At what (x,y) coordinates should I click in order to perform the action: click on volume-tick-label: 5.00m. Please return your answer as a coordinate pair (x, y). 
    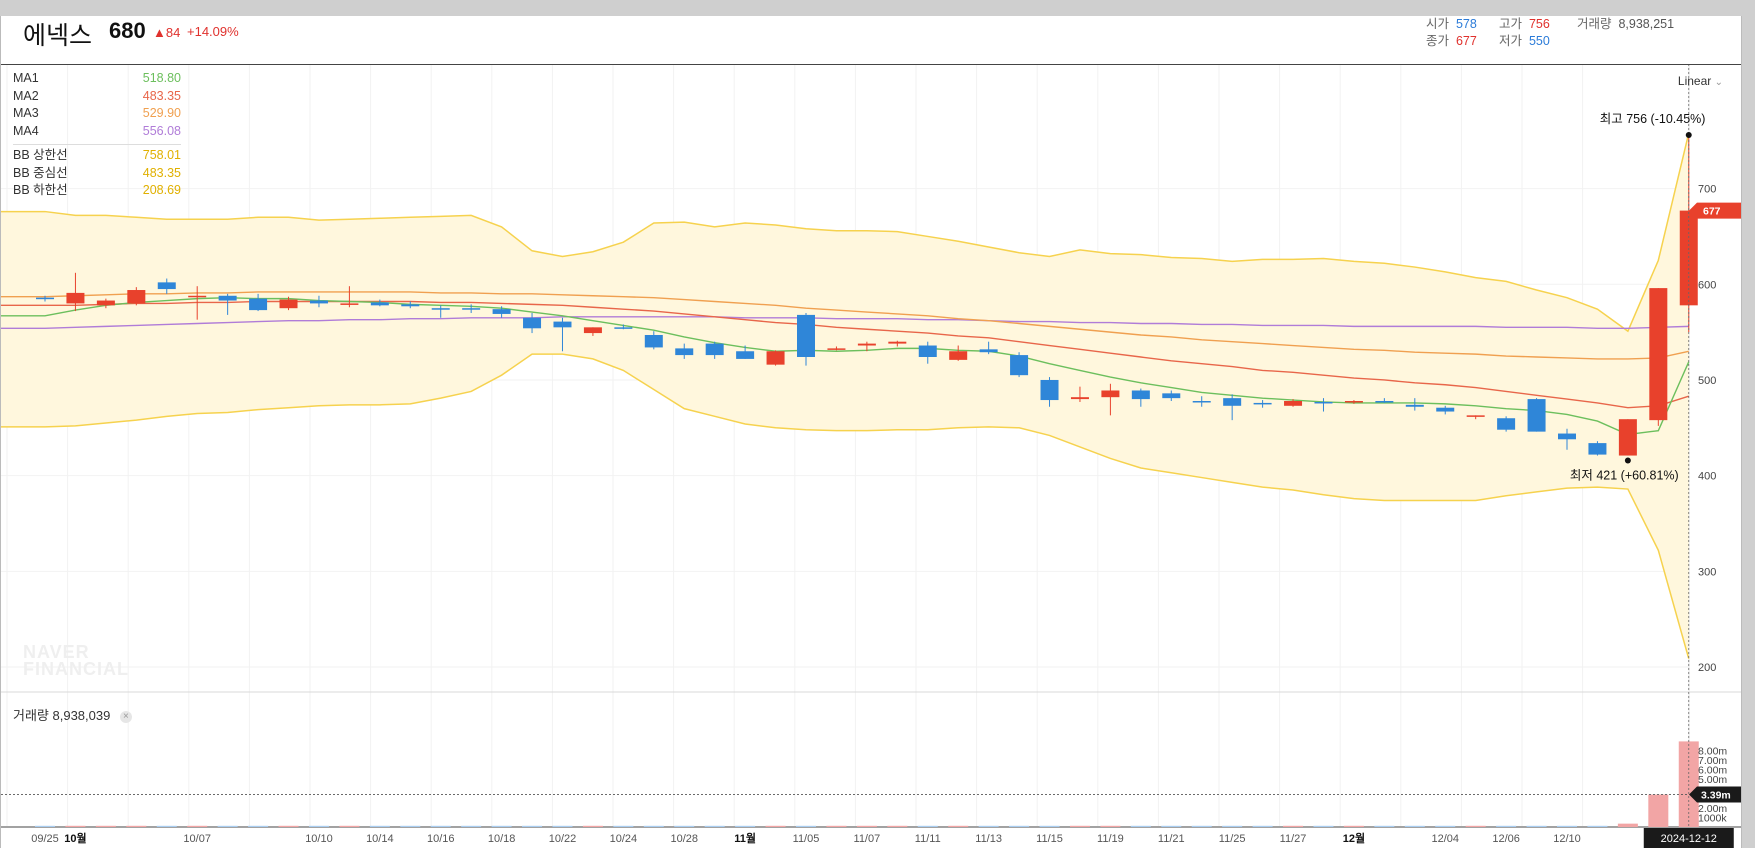
    Looking at the image, I should click on (1712, 780).